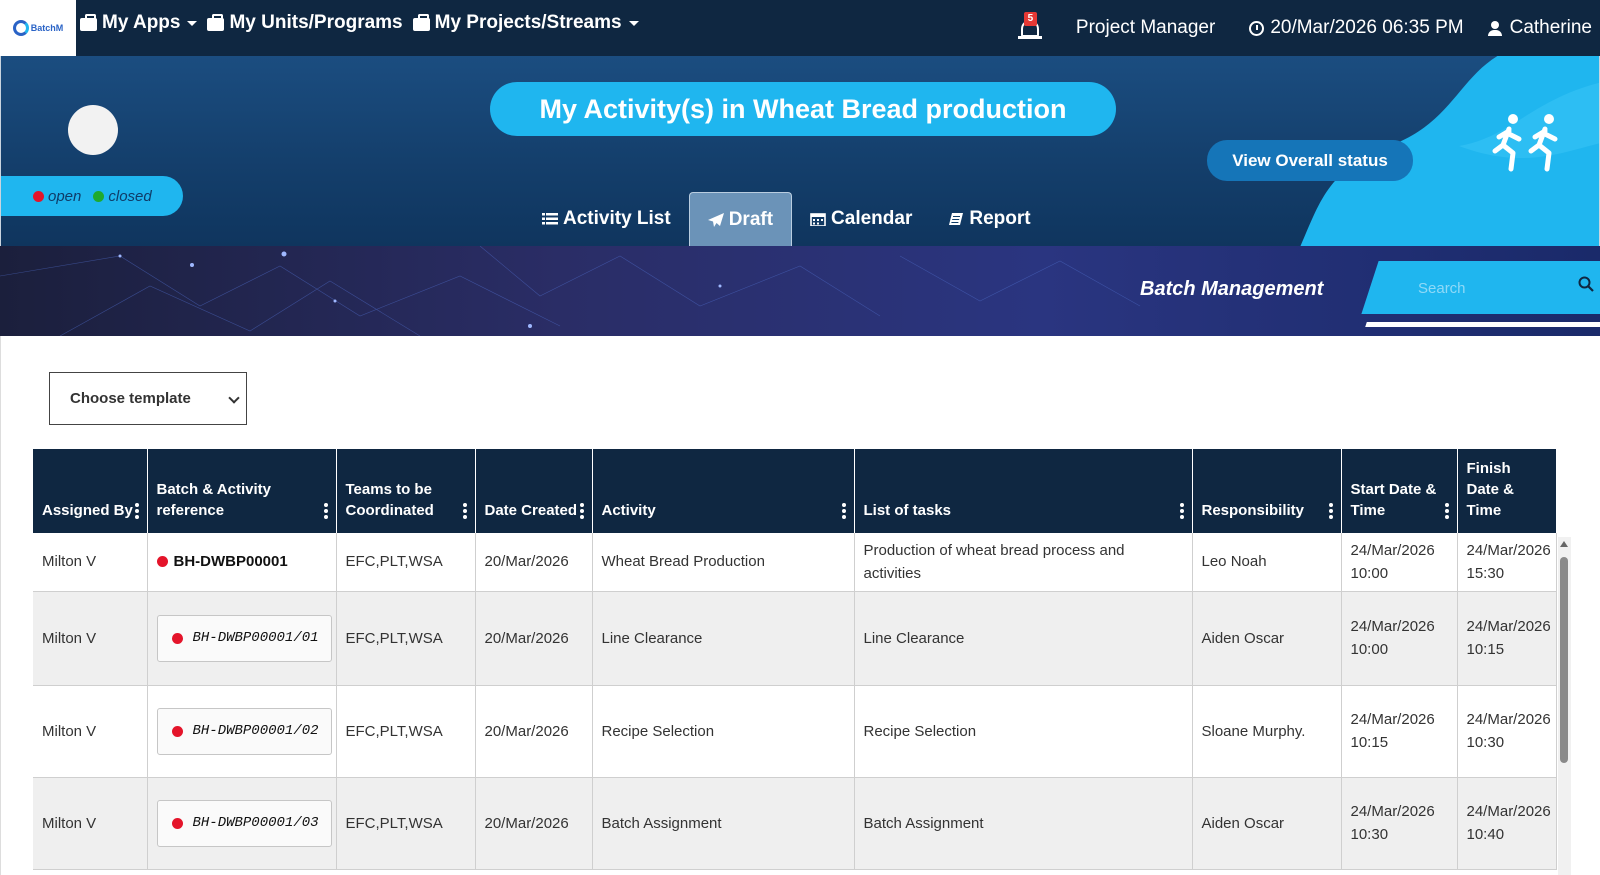  I want to click on tab-activity-list: Activity List, so click(606, 219).